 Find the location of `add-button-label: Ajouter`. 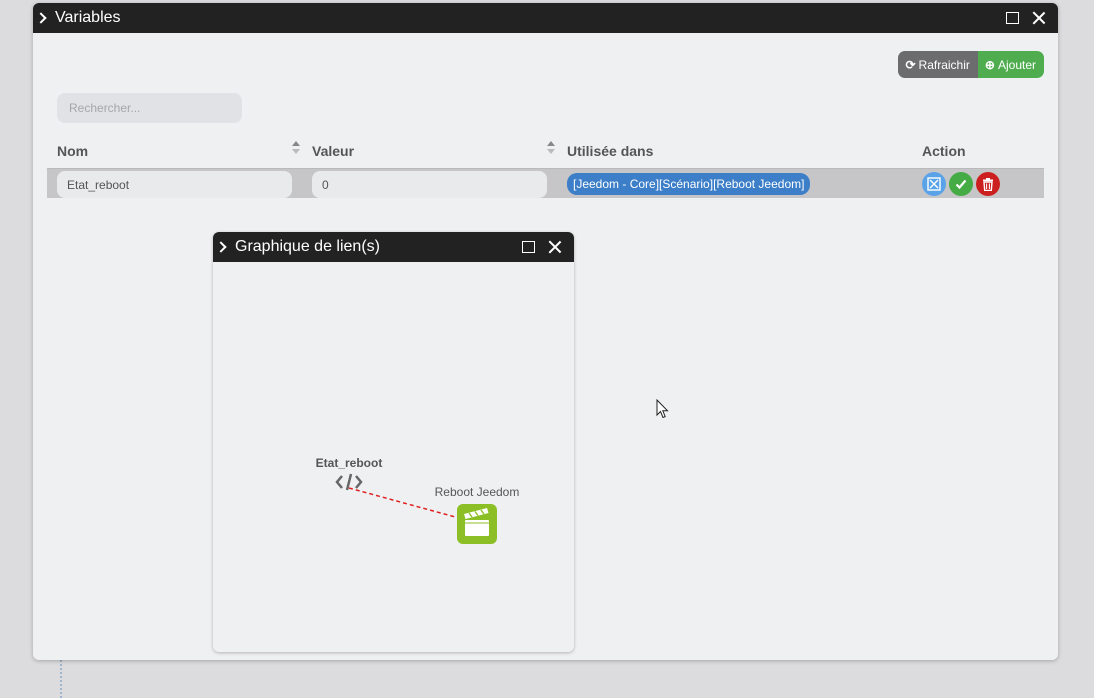

add-button-label: Ajouter is located at coordinates (1016, 64).